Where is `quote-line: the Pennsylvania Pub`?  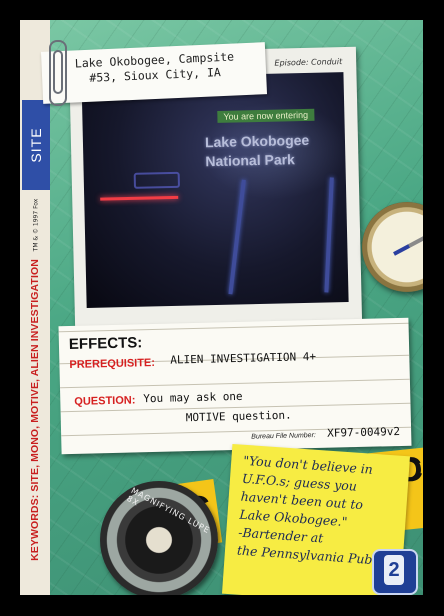 quote-line: the Pennsylvania Pub is located at coordinates (304, 555).